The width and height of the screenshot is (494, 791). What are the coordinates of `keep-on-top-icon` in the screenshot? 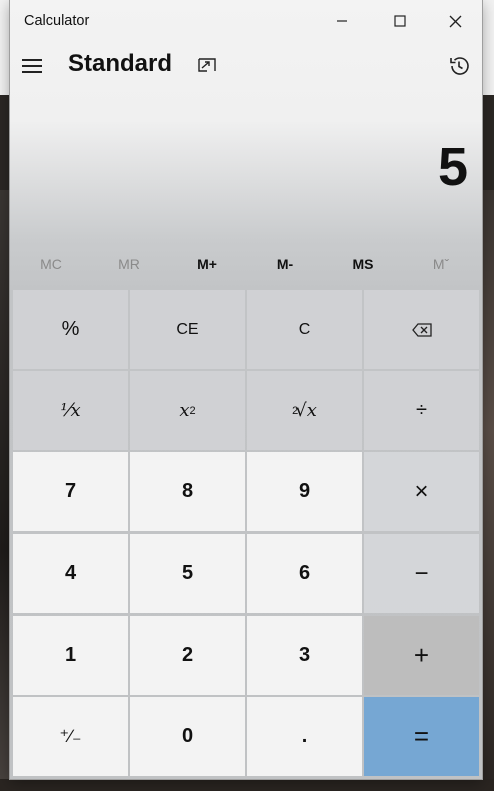 It's located at (207, 65).